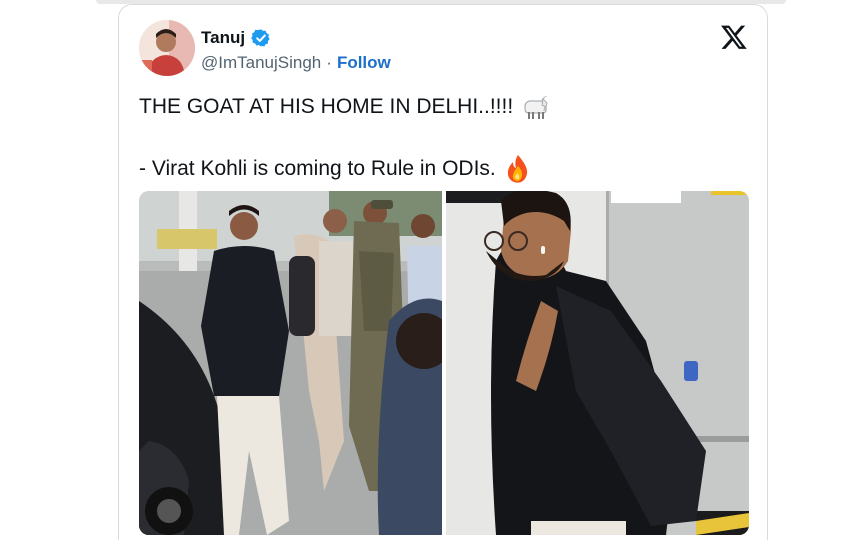  What do you see at coordinates (260, 38) in the screenshot?
I see `verified-badge-icon` at bounding box center [260, 38].